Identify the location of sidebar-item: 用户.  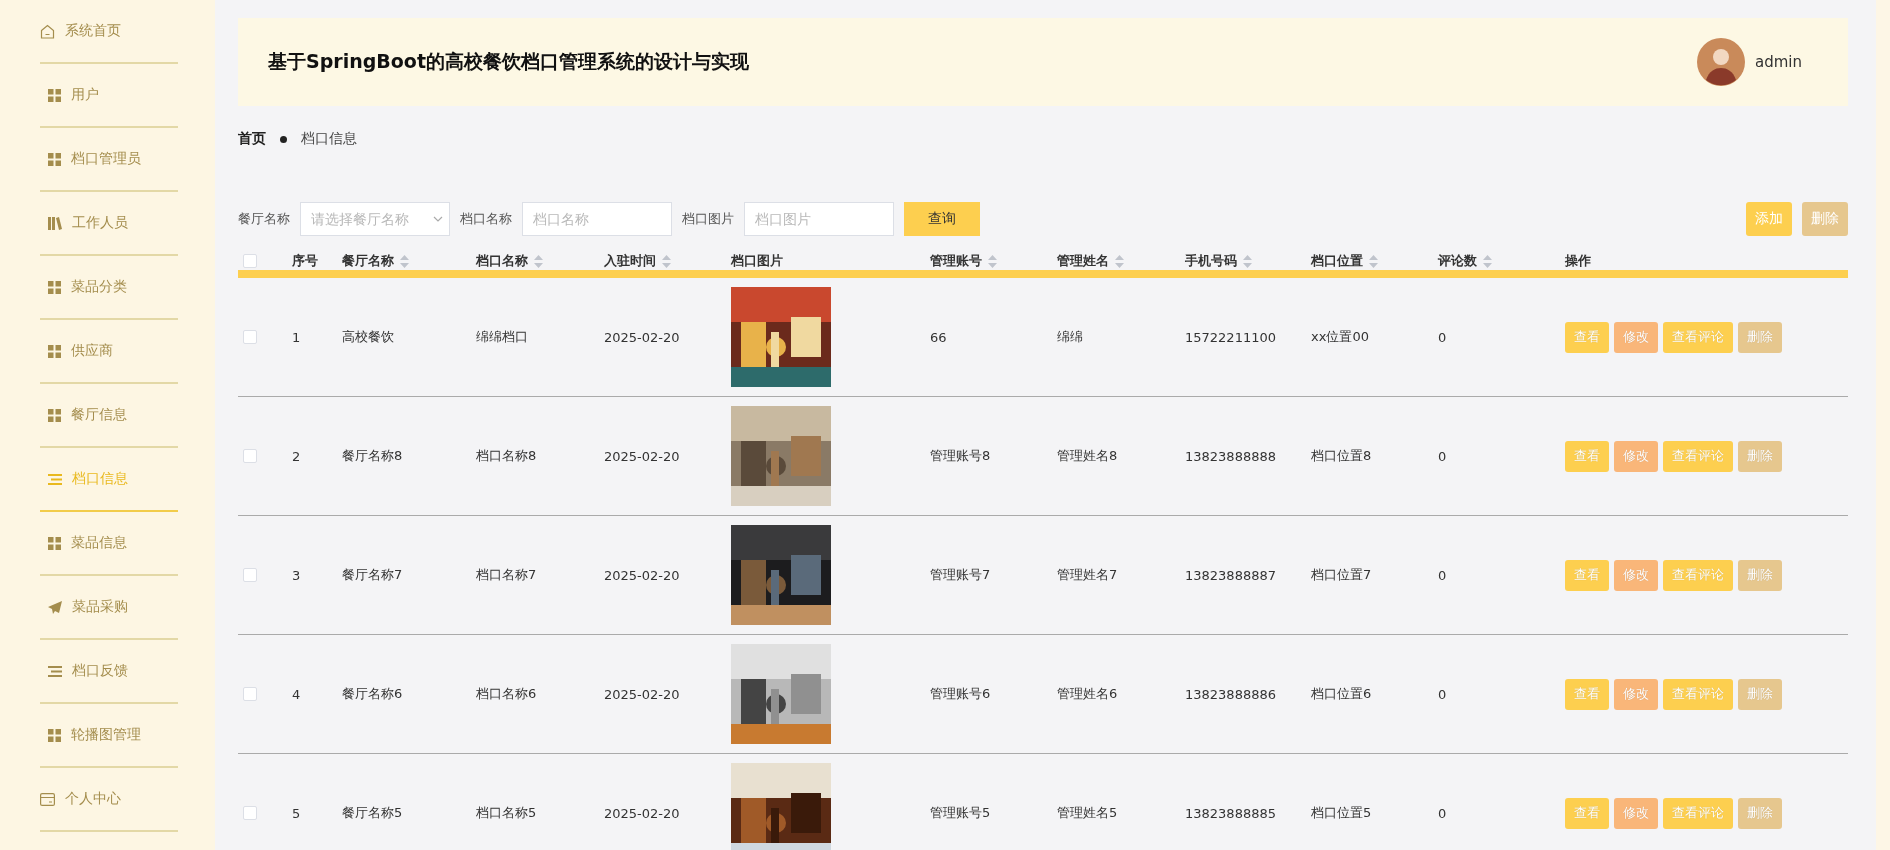
(109, 96).